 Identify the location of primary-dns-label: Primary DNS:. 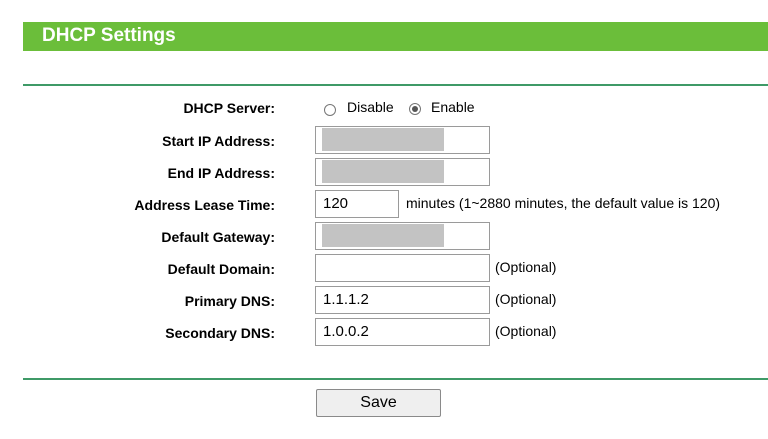
(229, 301).